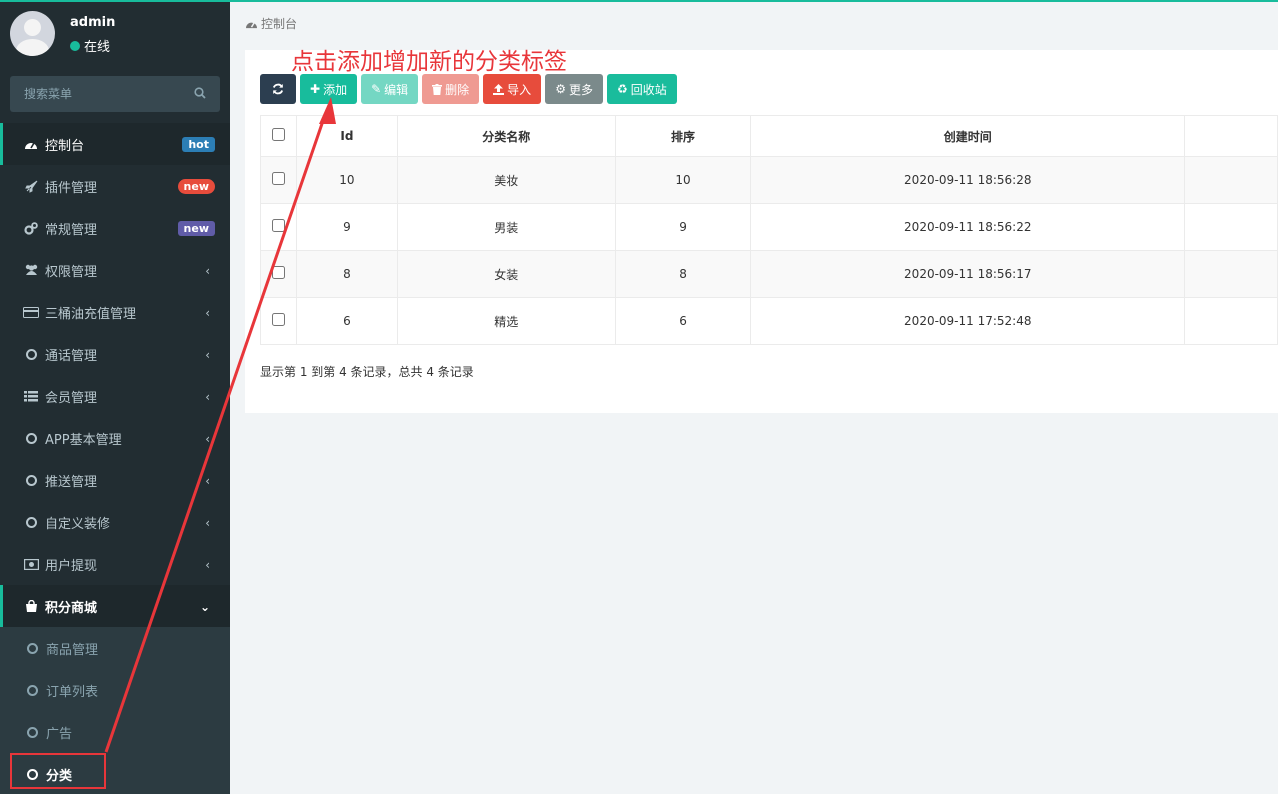 The width and height of the screenshot is (1278, 794). I want to click on add-button-label: 添加, so click(335, 89).